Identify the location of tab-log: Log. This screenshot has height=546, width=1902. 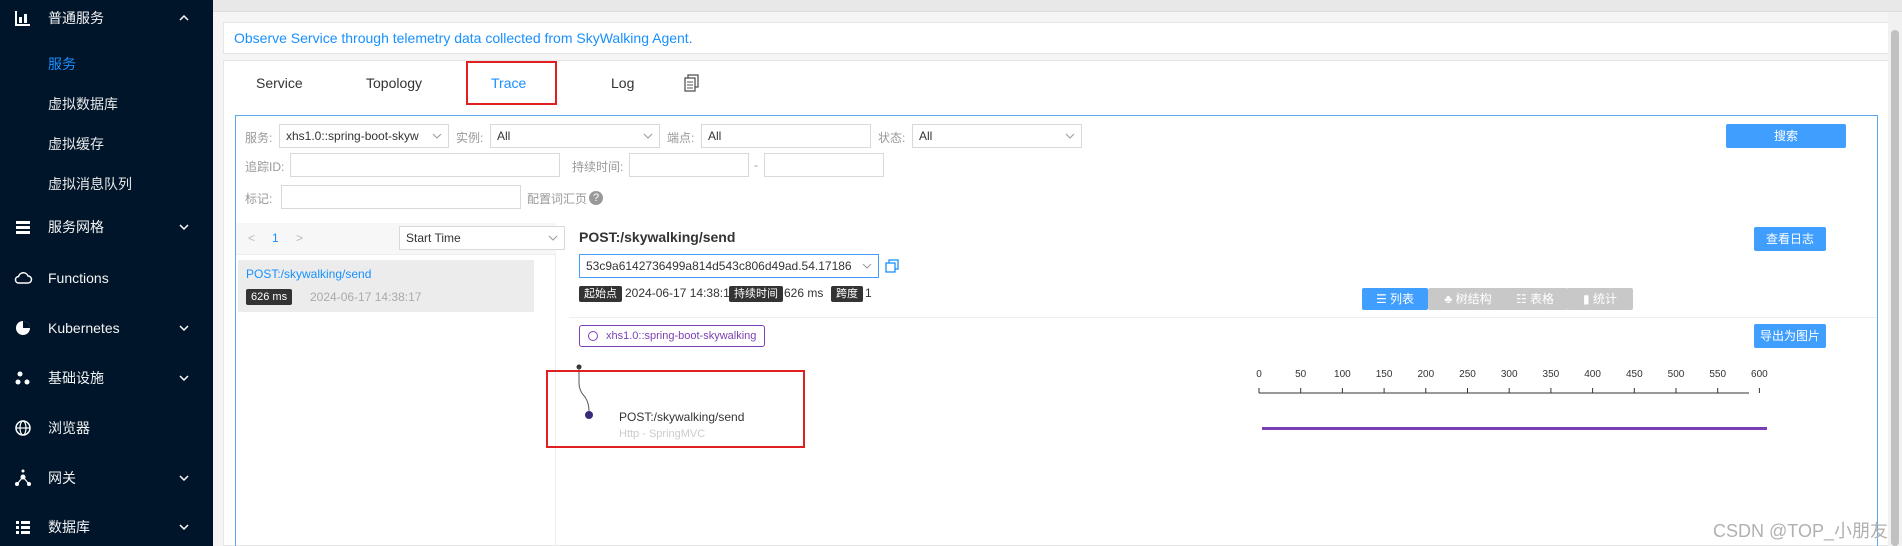
(622, 83).